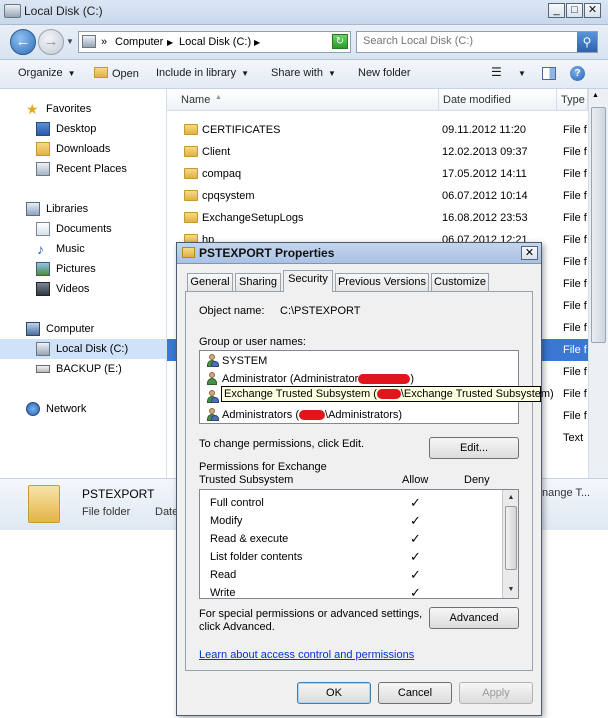 The height and width of the screenshot is (718, 608). Describe the element at coordinates (252, 342) in the screenshot. I see `group-user-label: Group or user names:` at that location.